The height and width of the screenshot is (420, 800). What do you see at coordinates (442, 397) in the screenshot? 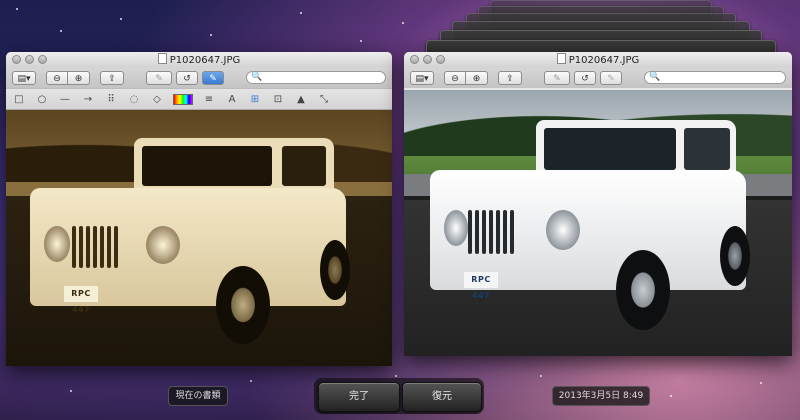
I see `restore-button: 復元` at bounding box center [442, 397].